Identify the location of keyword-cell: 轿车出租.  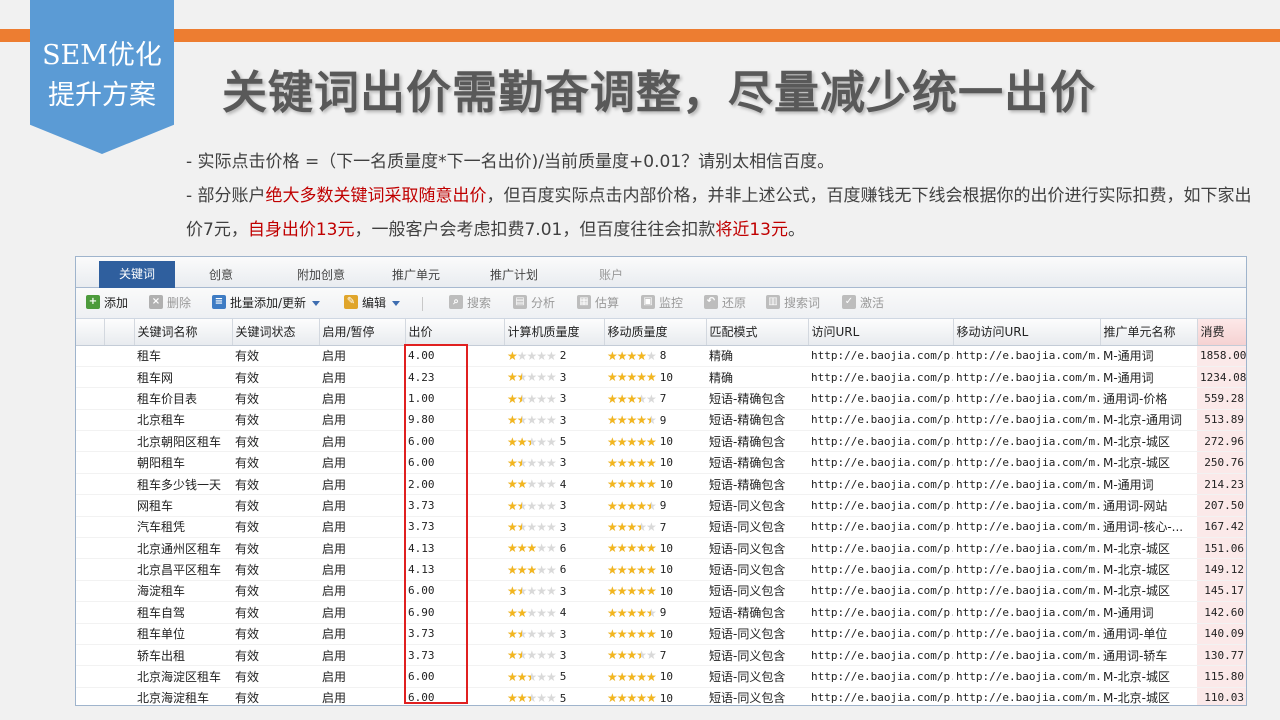
(183, 655).